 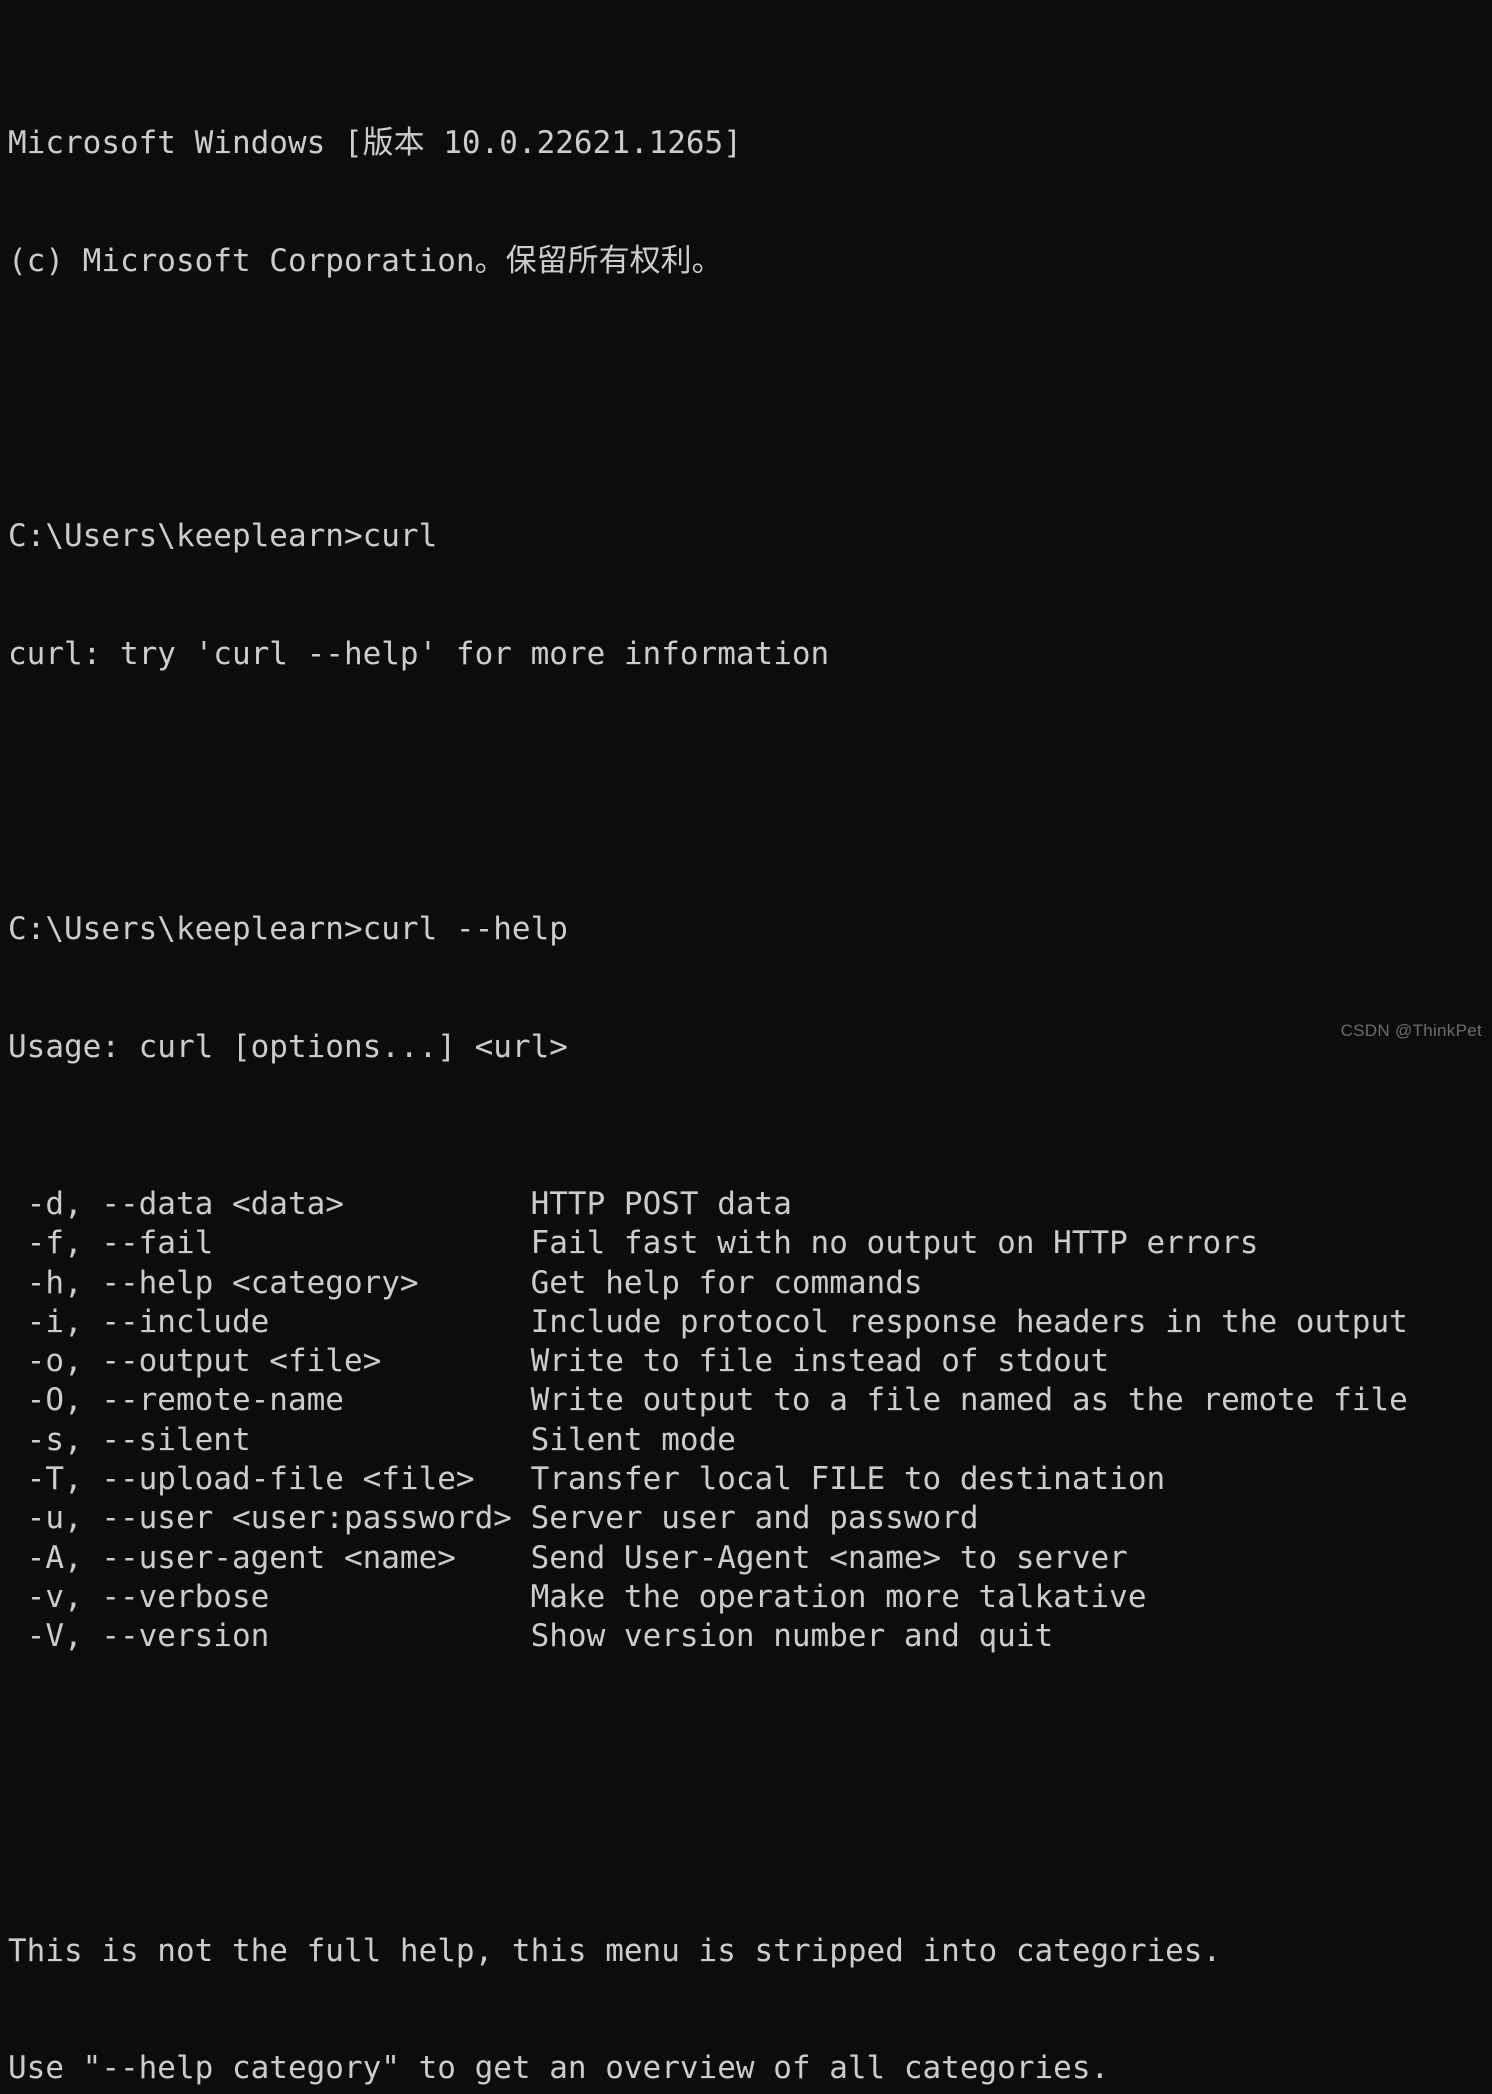 What do you see at coordinates (661, 1203) in the screenshot?
I see `option-description: HTTP POST data` at bounding box center [661, 1203].